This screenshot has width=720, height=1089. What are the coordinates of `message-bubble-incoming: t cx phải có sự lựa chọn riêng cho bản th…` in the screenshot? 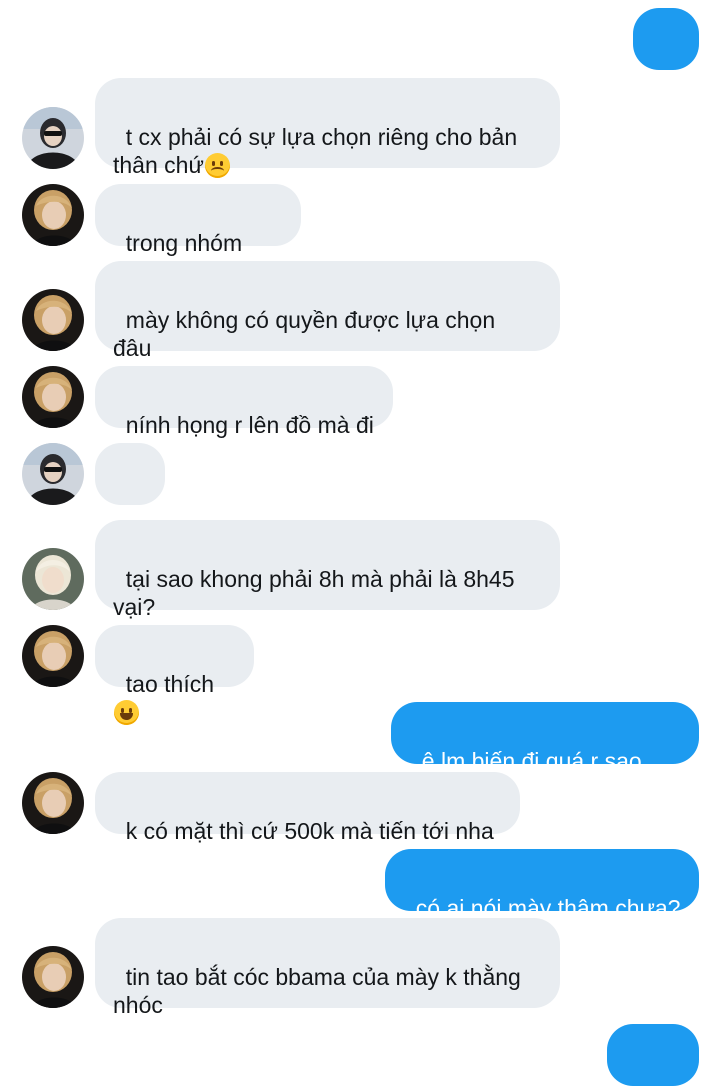 It's located at (327, 128).